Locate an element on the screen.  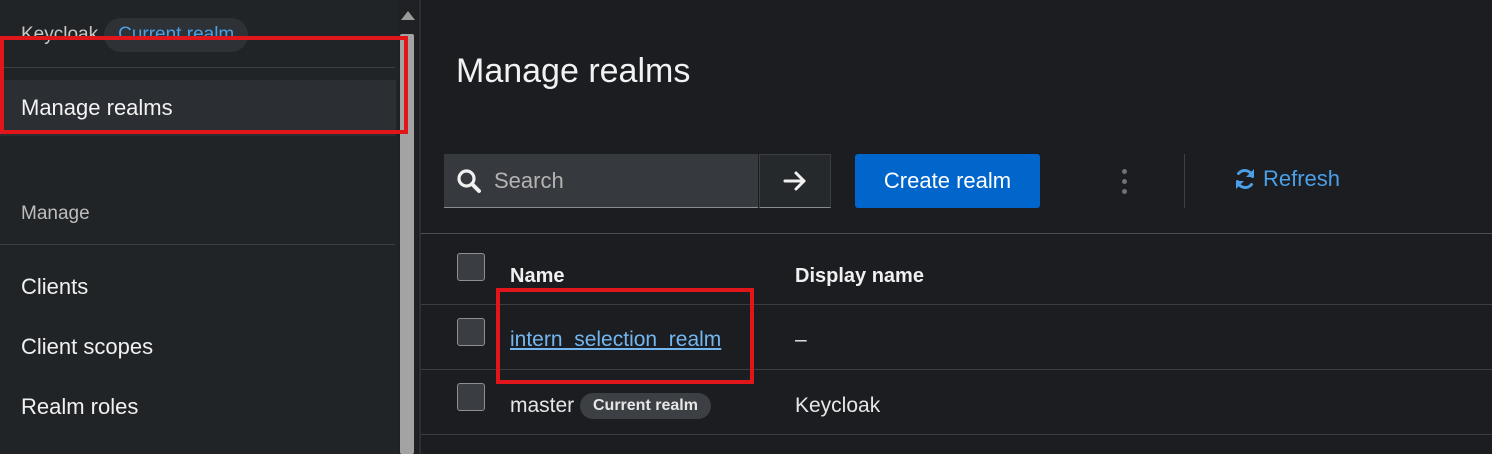
sidebar-item-realm-roles: Realm roles is located at coordinates (79, 407).